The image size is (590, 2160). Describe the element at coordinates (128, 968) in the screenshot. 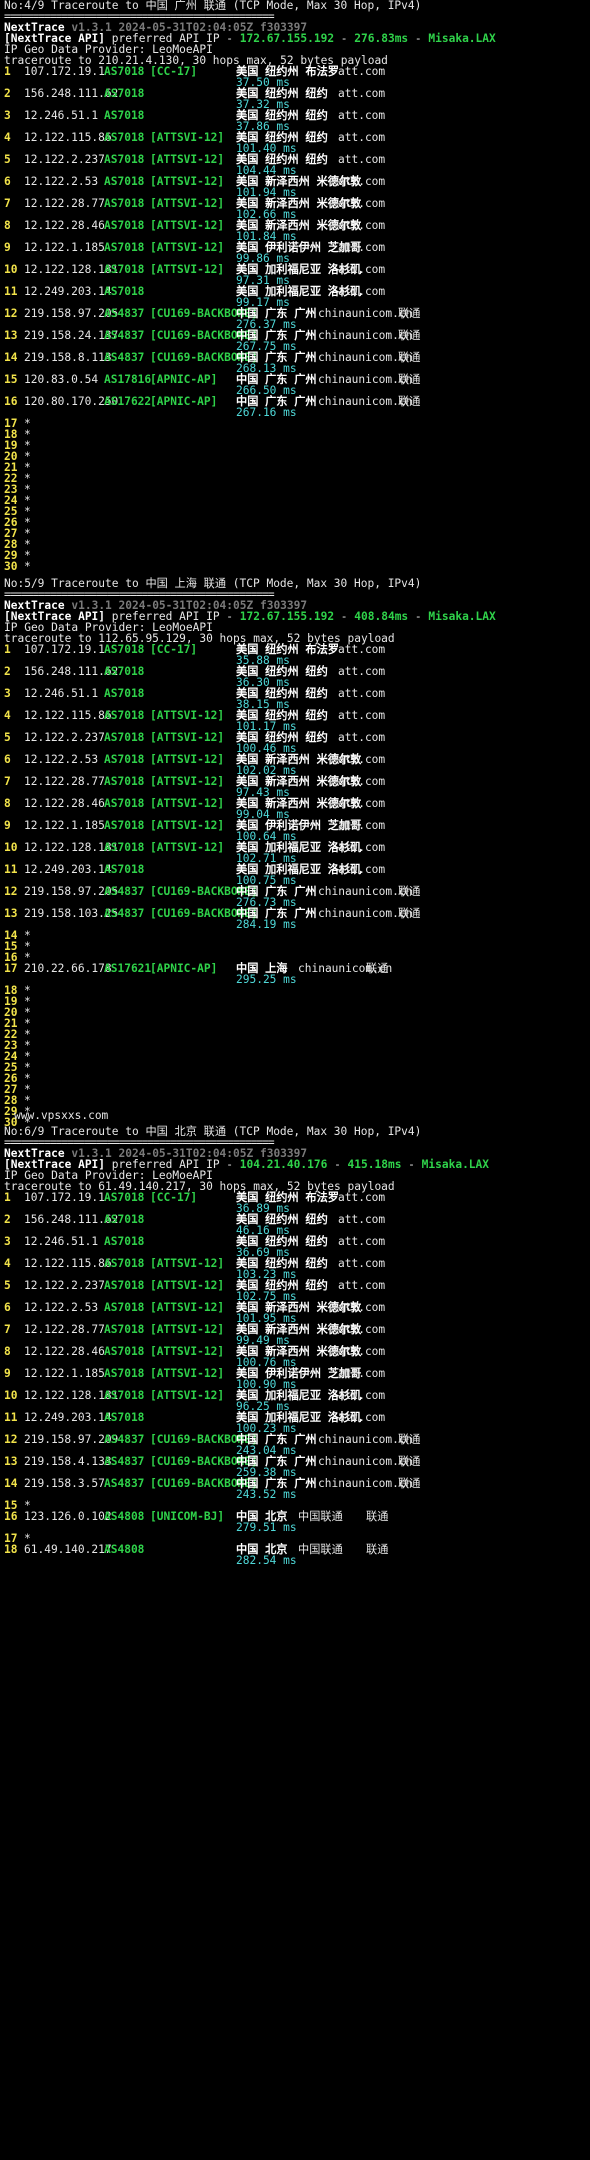

I see `hop-asn: AS17621` at that location.